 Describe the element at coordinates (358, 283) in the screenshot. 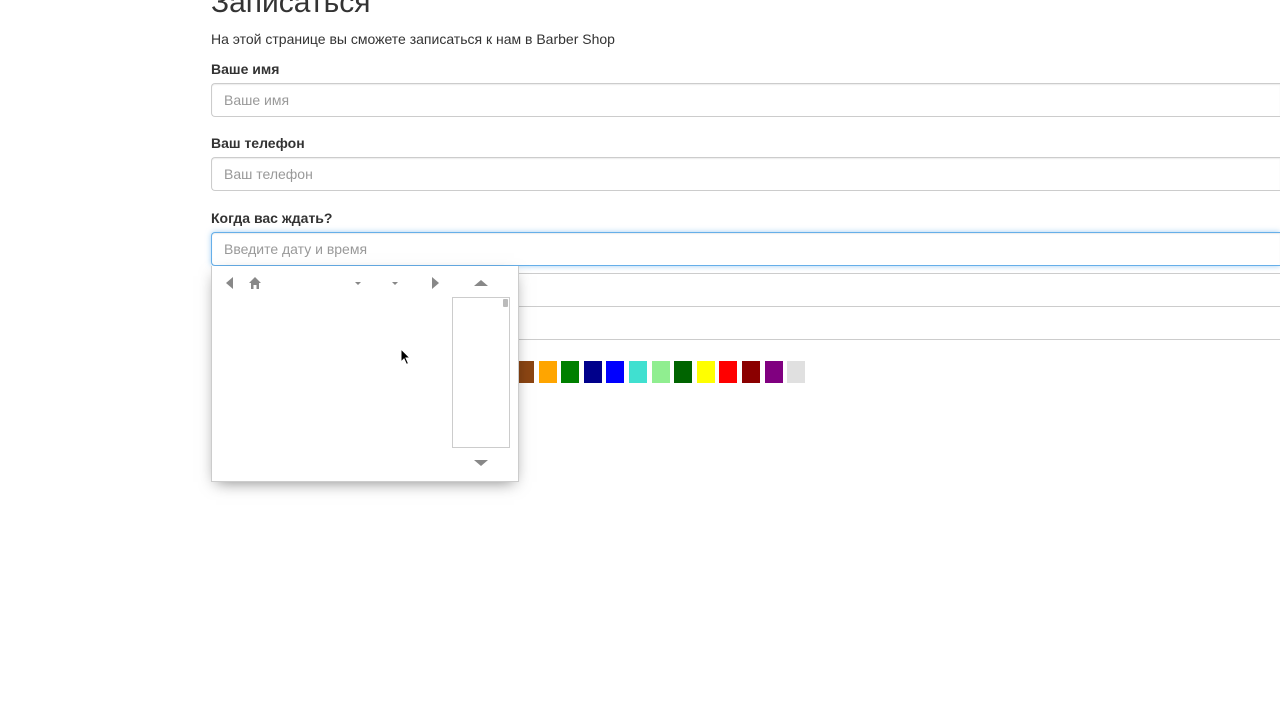

I see `month-chevron-down-icon` at that location.